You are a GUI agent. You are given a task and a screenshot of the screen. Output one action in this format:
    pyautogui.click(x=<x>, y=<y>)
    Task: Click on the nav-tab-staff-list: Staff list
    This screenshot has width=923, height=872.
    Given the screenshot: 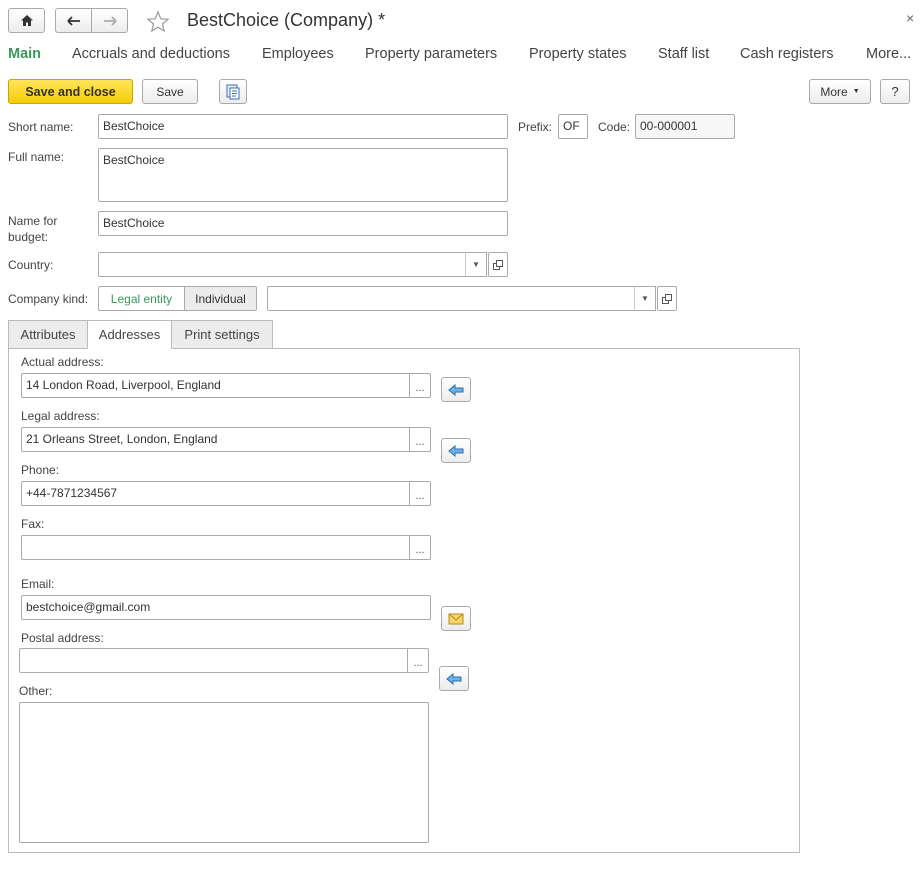 What is the action you would take?
    pyautogui.click(x=683, y=54)
    